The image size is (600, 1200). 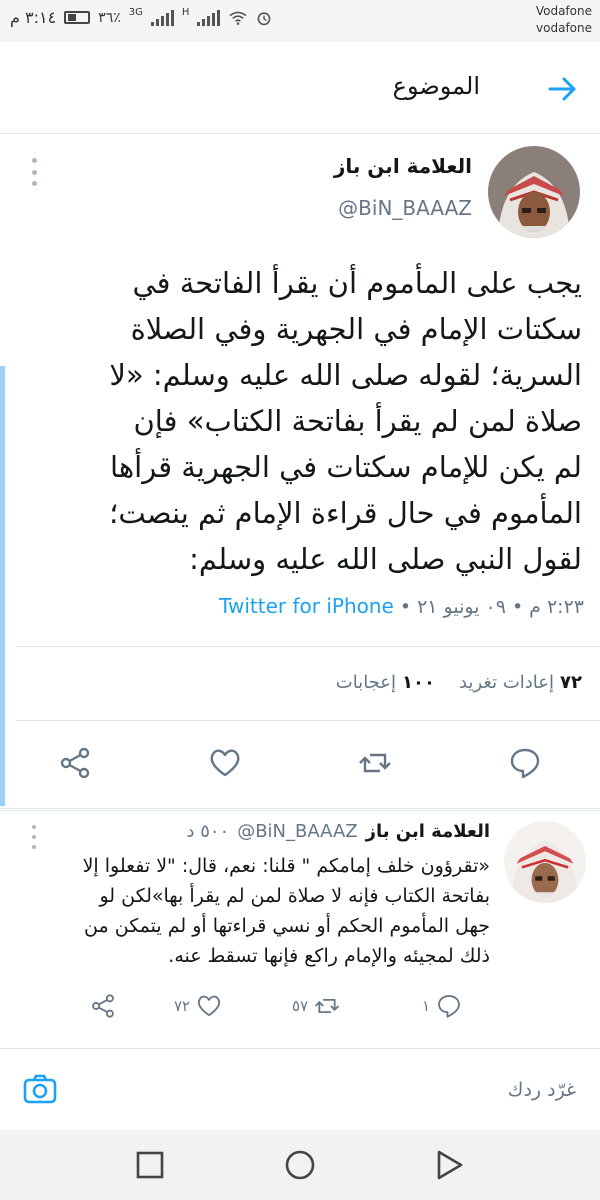 I want to click on author-name: العلامة ابن باز, so click(x=403, y=166).